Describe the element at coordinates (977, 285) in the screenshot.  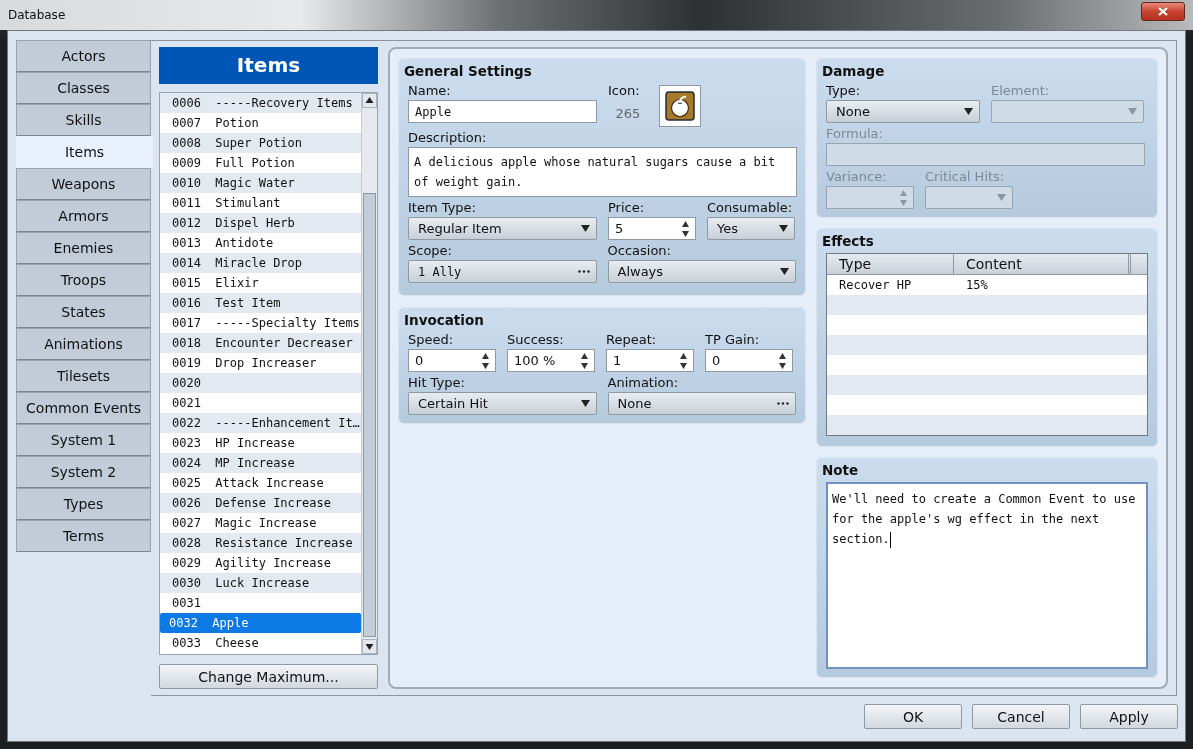
I see `table-cell-text: 15%` at that location.